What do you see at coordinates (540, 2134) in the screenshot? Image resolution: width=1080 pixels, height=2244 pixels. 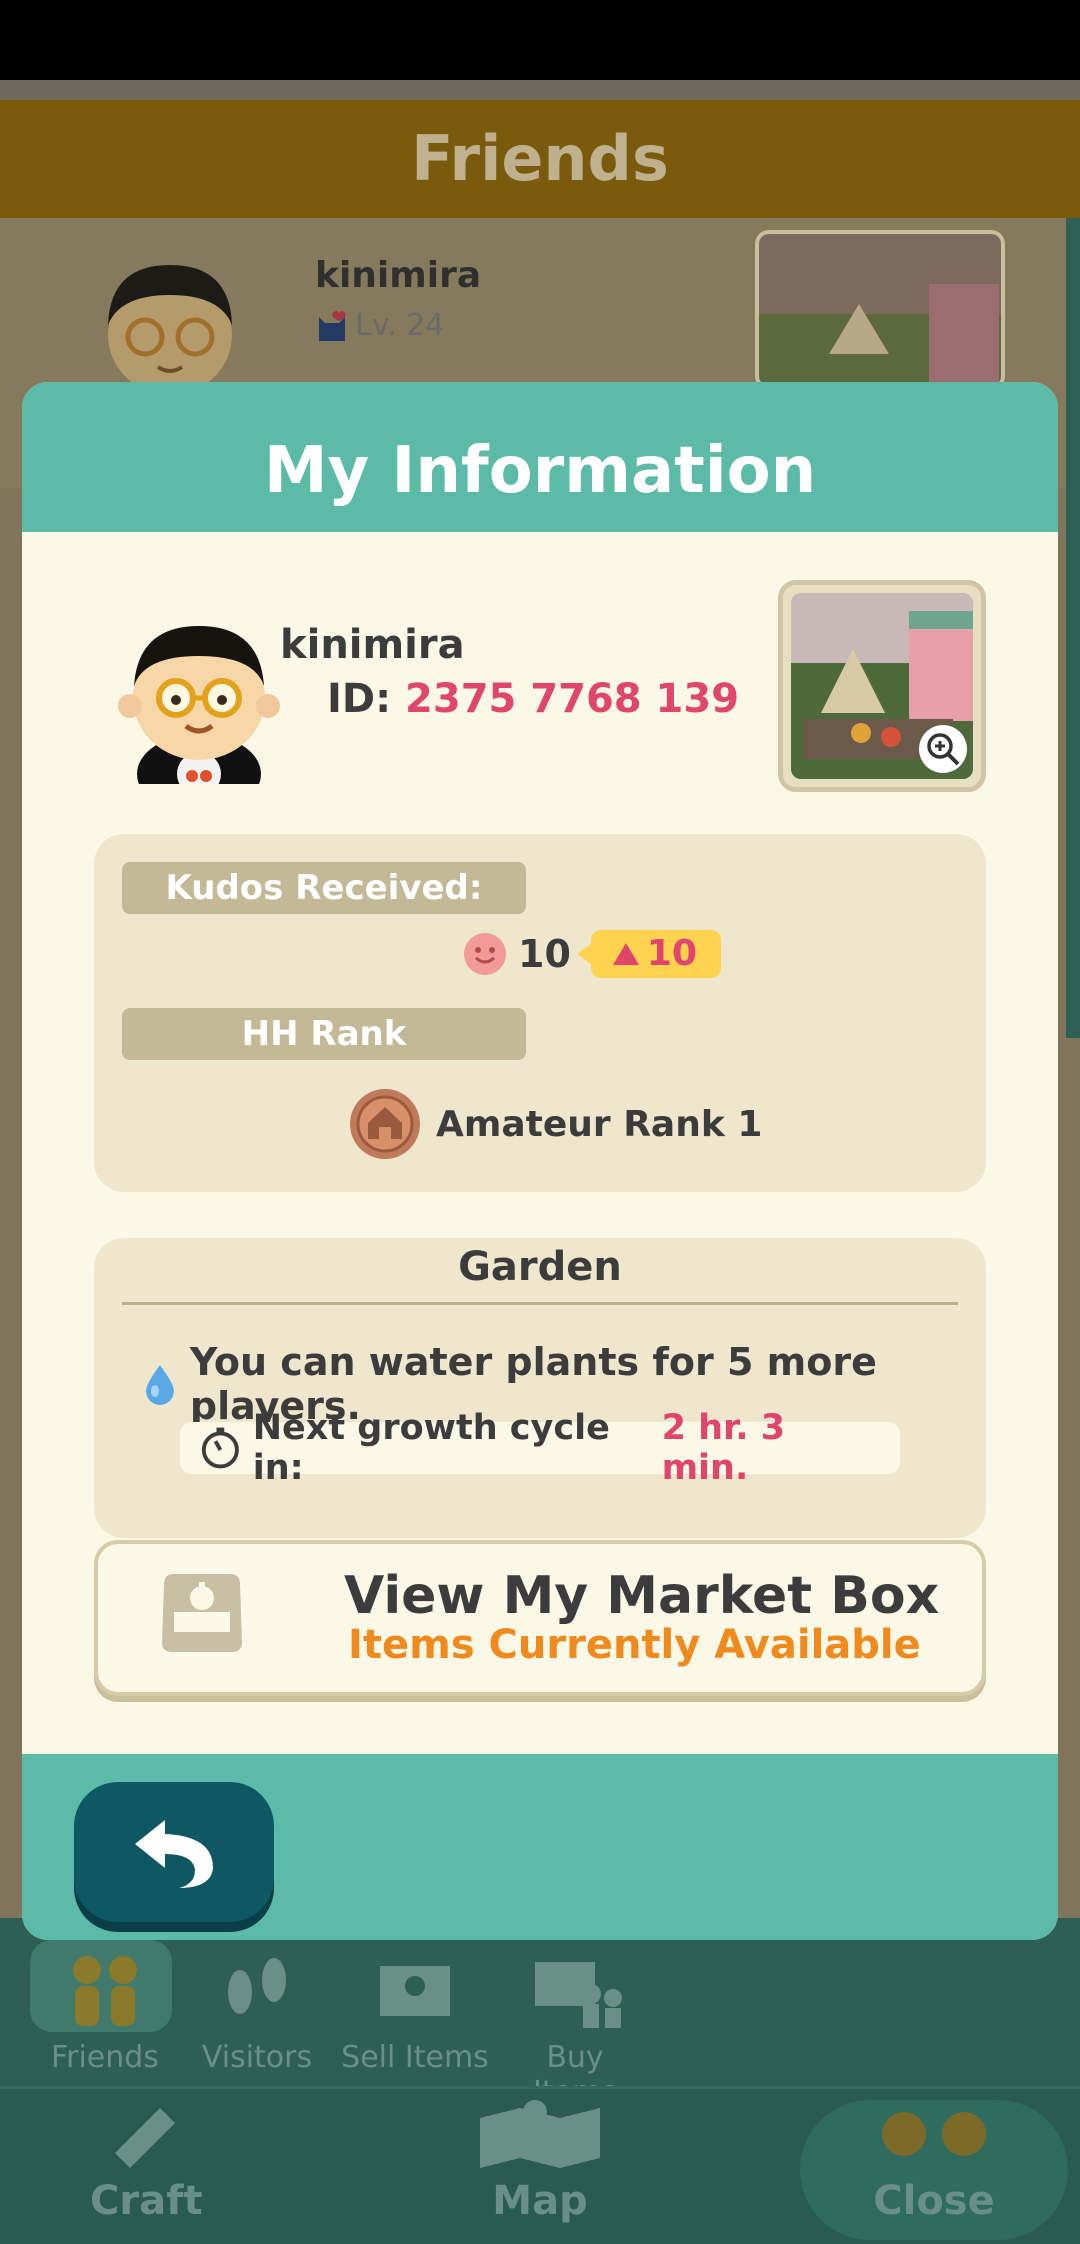 I see `map-icon` at bounding box center [540, 2134].